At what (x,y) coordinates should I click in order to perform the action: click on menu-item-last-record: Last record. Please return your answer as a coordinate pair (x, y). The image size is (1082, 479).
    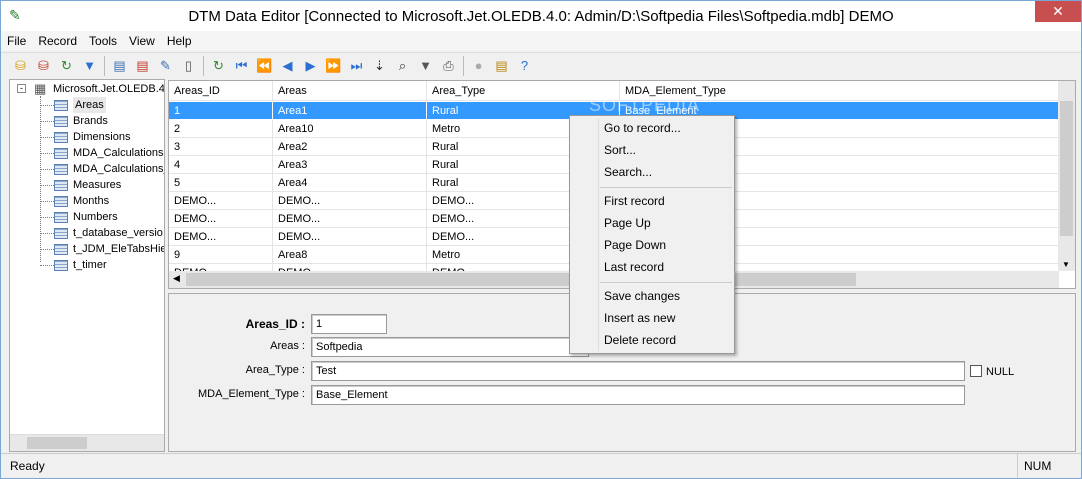
    Looking at the image, I should click on (634, 267).